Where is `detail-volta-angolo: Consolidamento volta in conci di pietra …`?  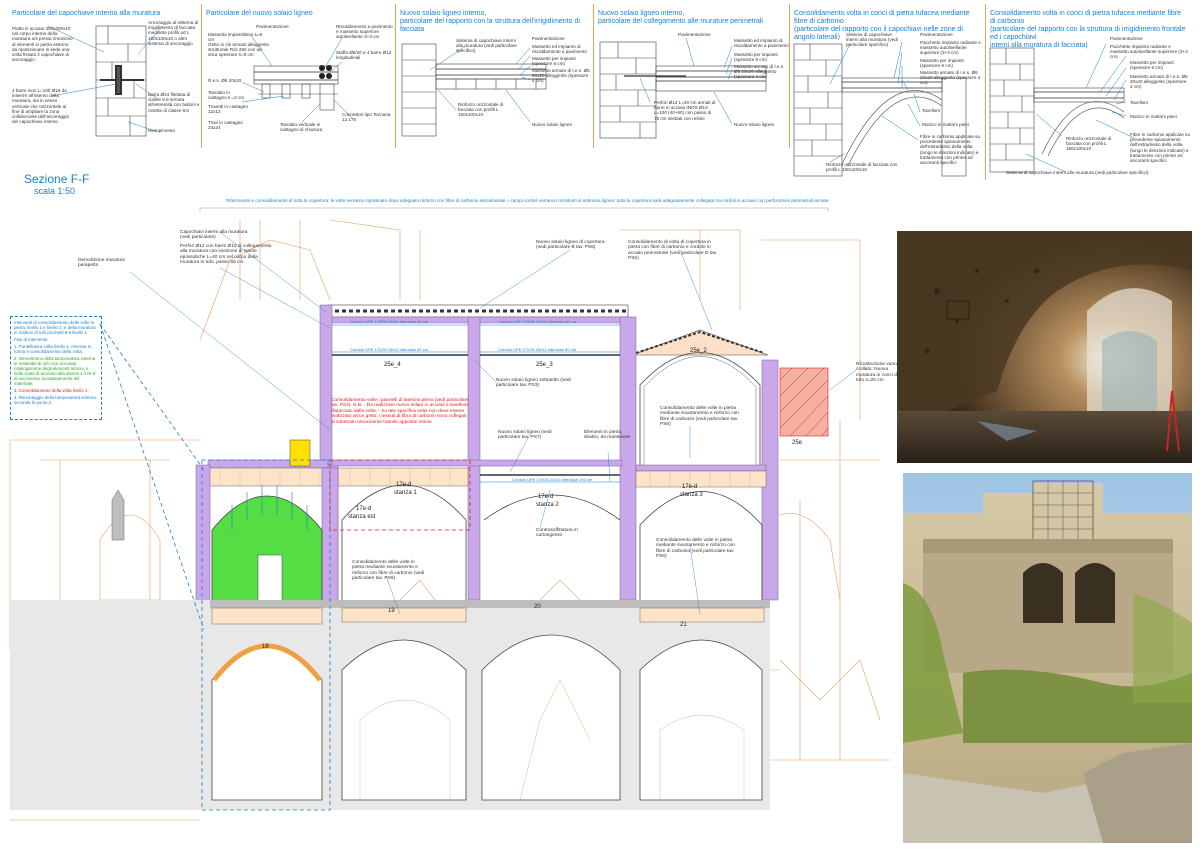
detail-volta-angolo: Consolidamento volta in conci di pietra … is located at coordinates (888, 92).